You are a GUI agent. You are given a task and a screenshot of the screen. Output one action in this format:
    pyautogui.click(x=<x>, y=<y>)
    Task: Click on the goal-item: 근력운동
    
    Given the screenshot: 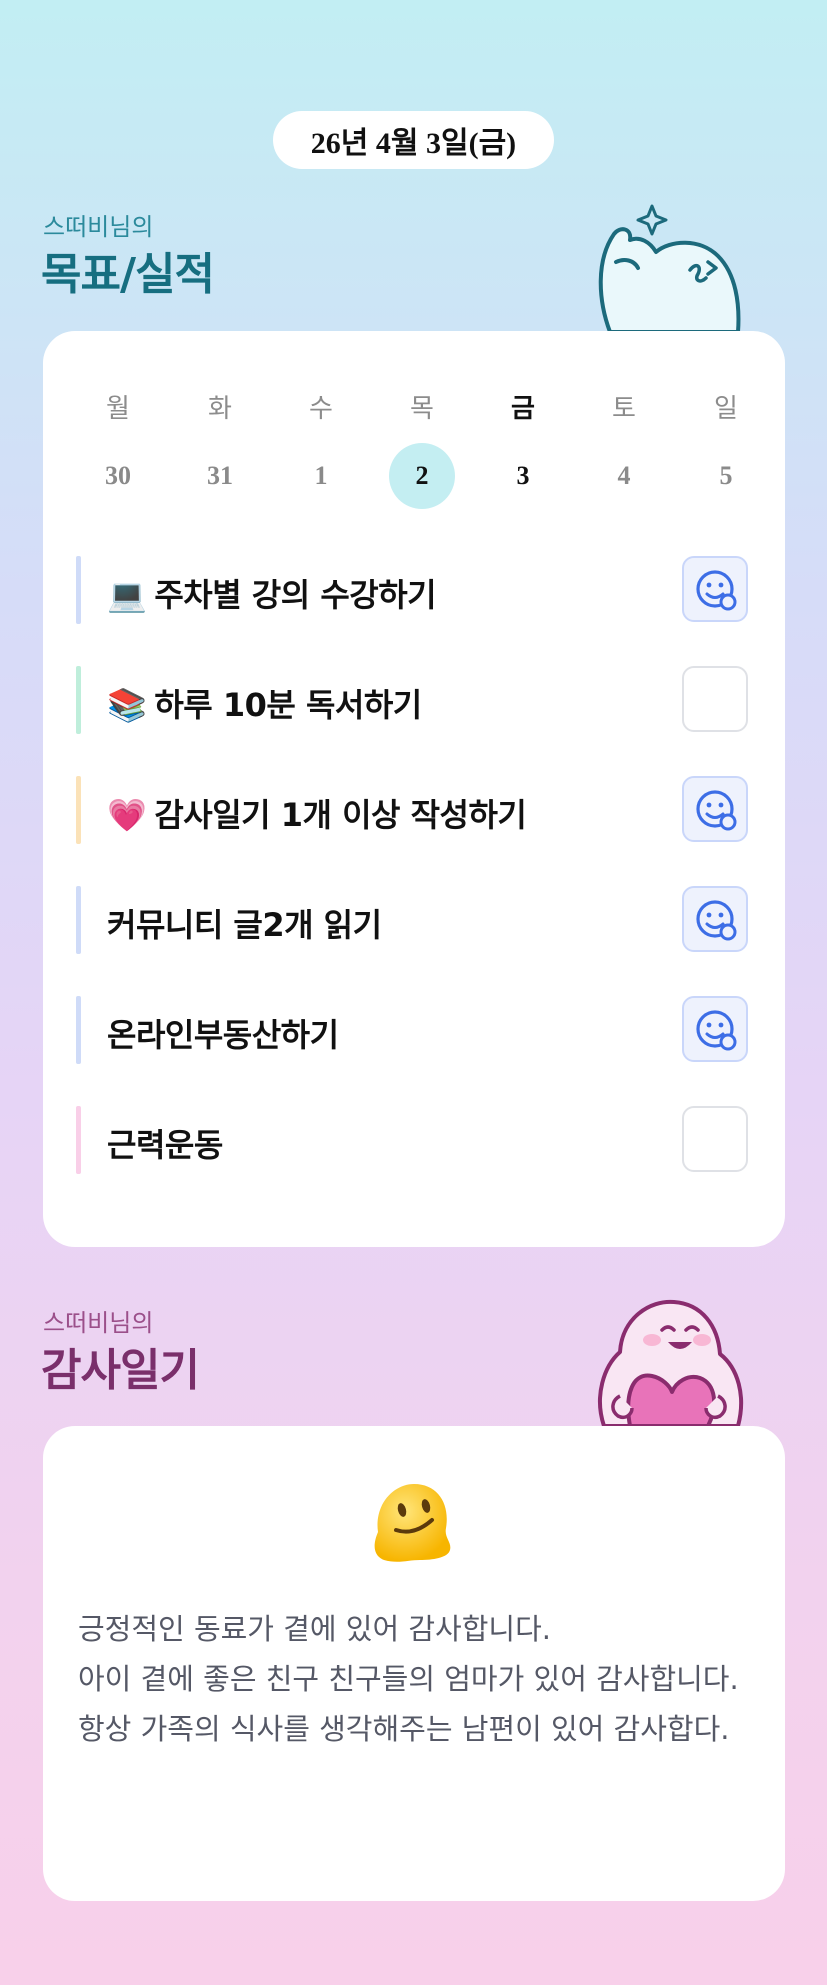 What is the action you would take?
    pyautogui.click(x=416, y=1140)
    